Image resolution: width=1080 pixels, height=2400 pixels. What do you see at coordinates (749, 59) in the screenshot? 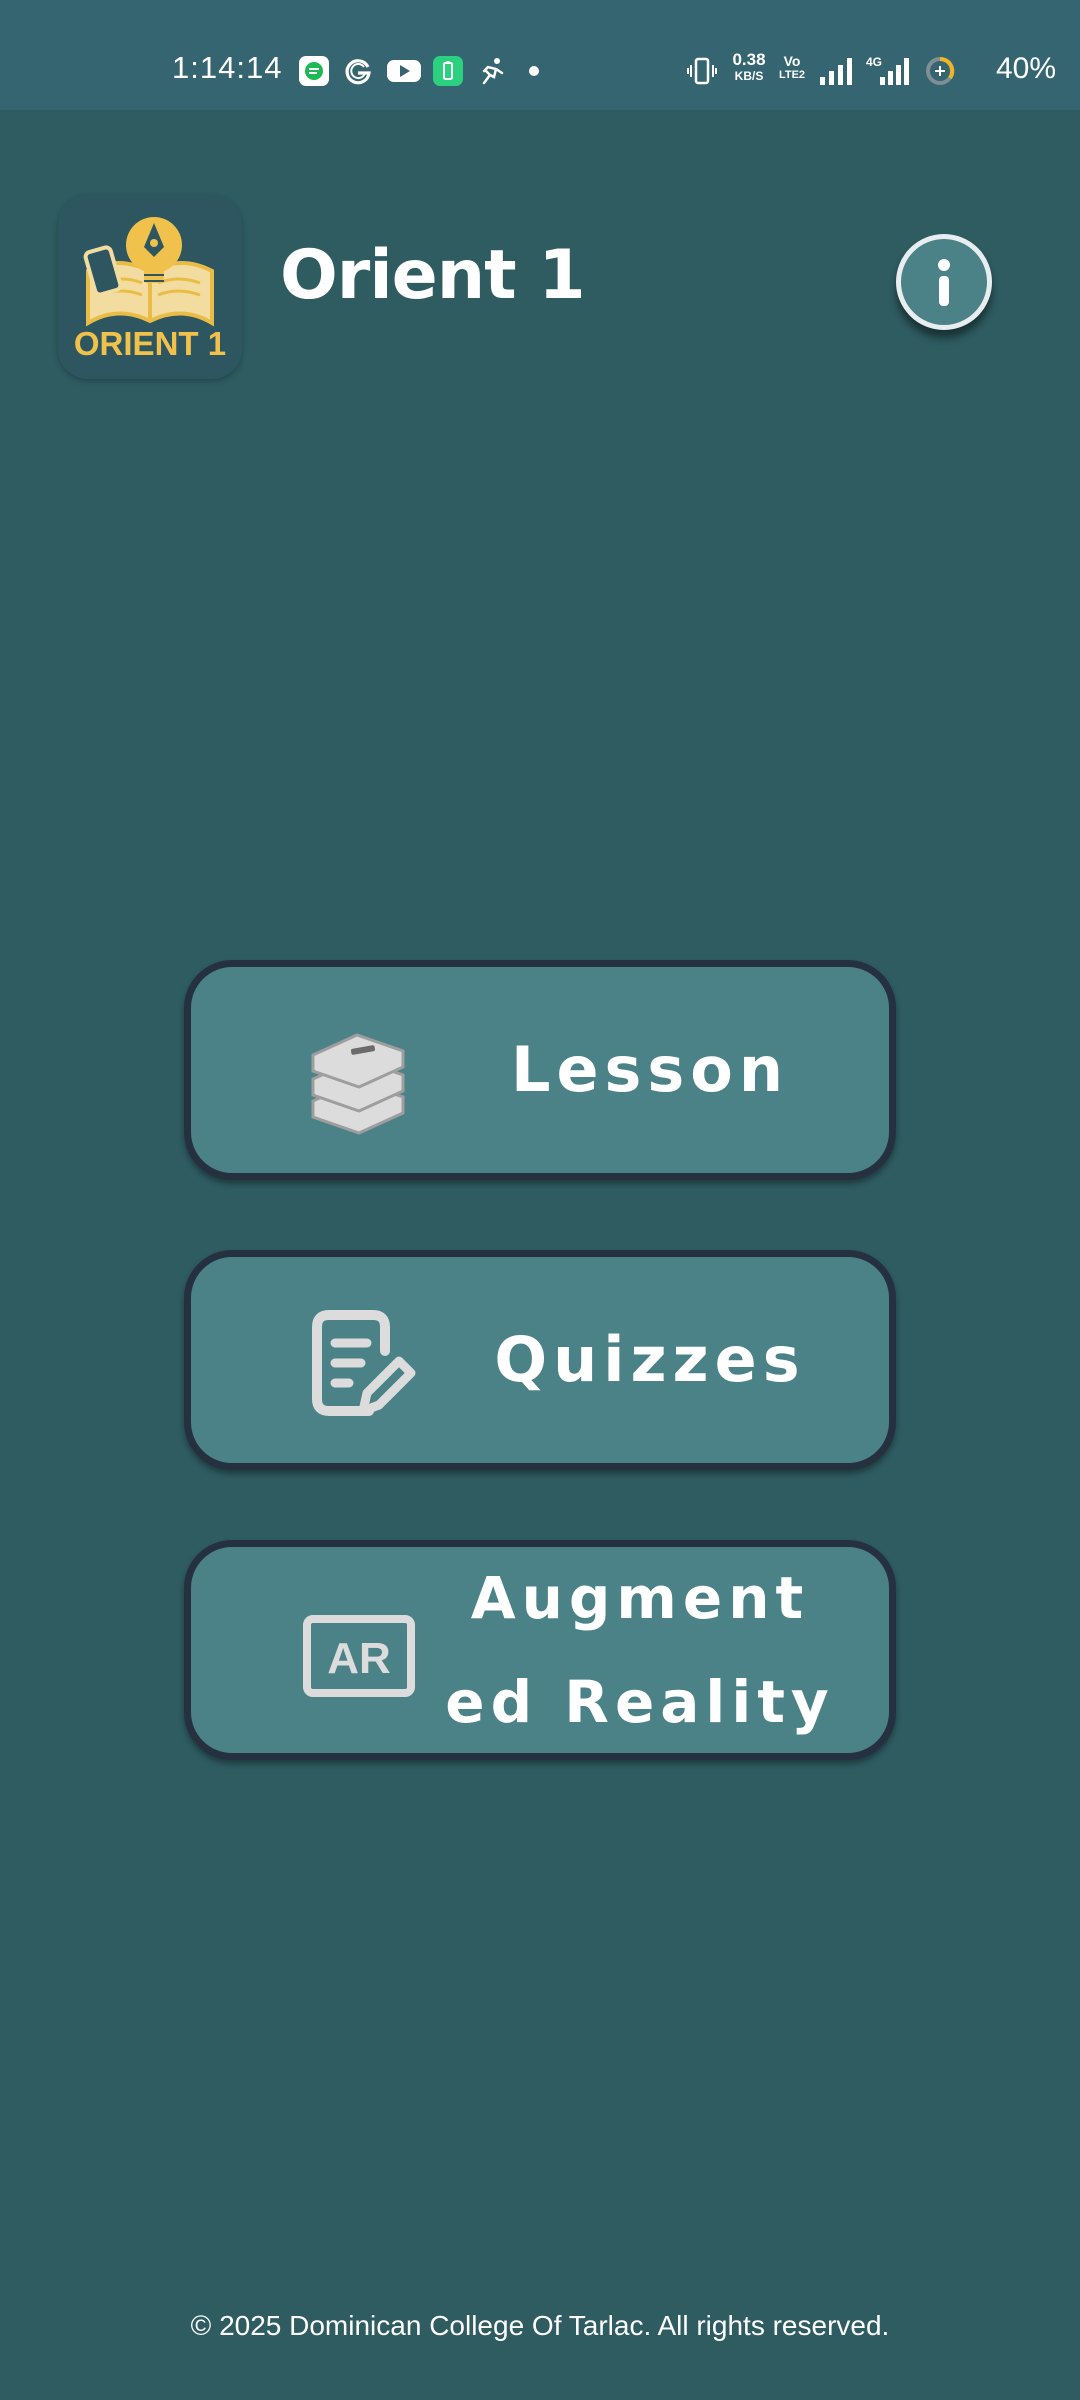
I see `network-speed-value: 0.38` at bounding box center [749, 59].